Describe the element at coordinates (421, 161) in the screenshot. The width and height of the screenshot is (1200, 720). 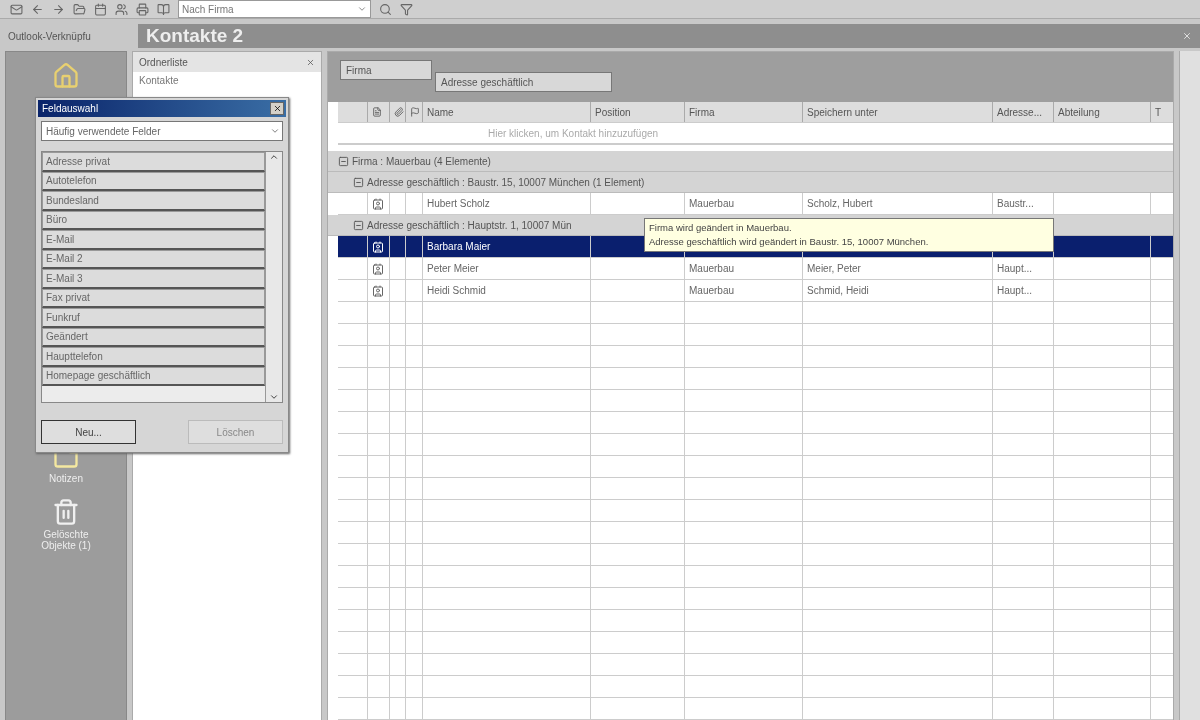
I see `group-header: Firma : Mauerbau (4 Elemente)` at that location.